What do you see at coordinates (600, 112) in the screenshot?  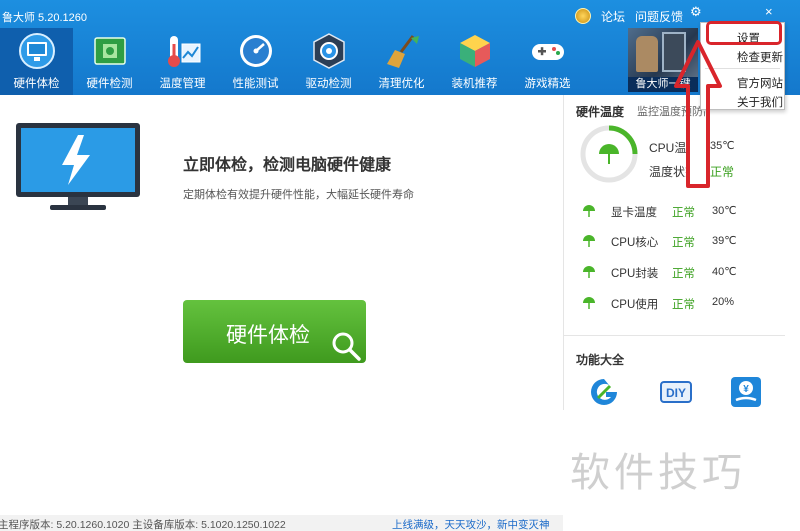 I see `panel-header: 硬件温度` at bounding box center [600, 112].